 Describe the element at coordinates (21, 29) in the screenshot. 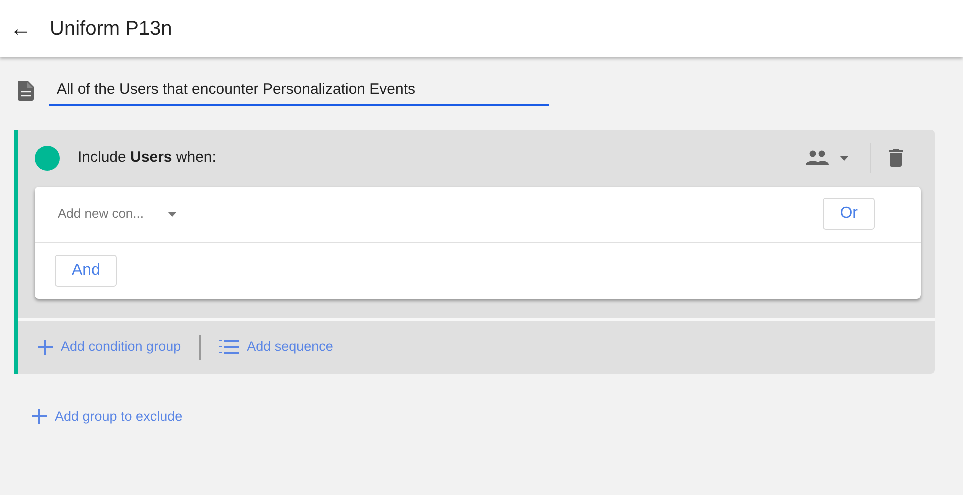

I see `back-button: ←` at that location.